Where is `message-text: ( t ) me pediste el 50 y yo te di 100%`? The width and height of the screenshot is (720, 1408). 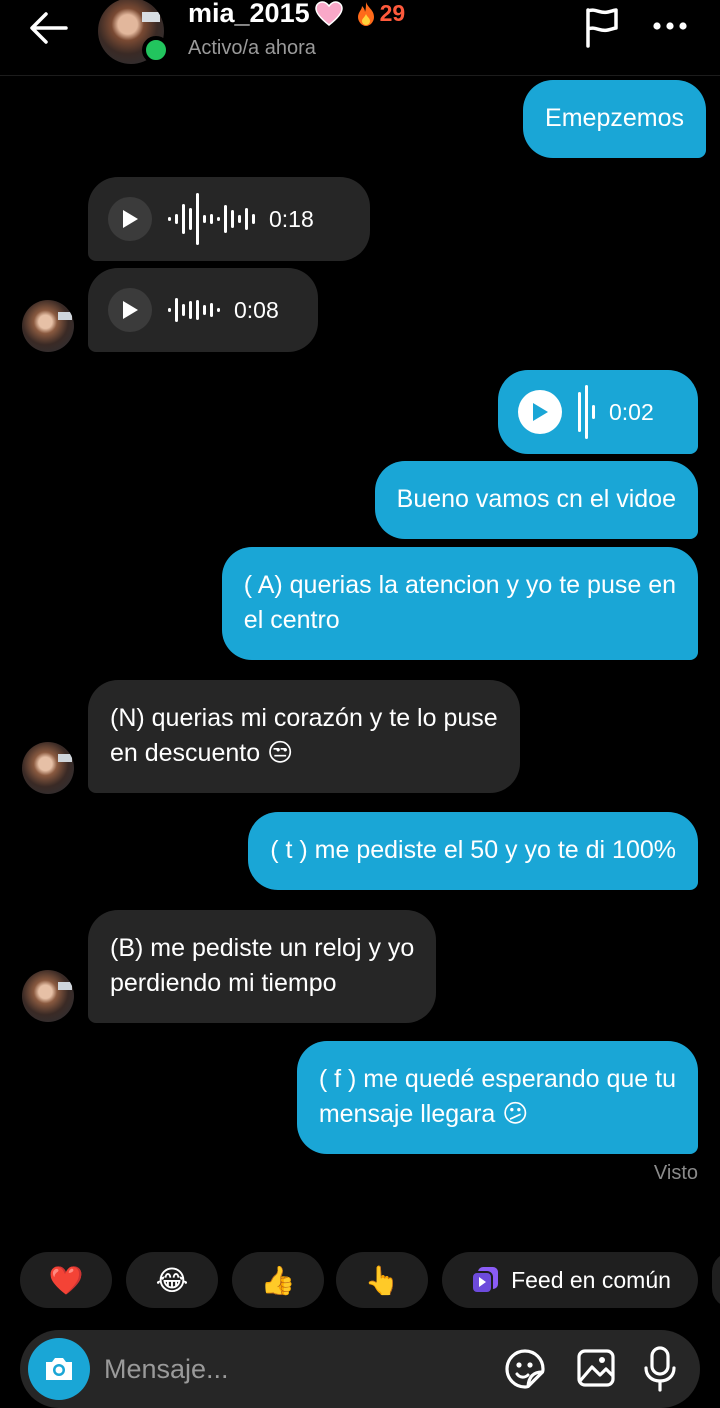 message-text: ( t ) me pediste el 50 y yo te di 100% is located at coordinates (473, 850).